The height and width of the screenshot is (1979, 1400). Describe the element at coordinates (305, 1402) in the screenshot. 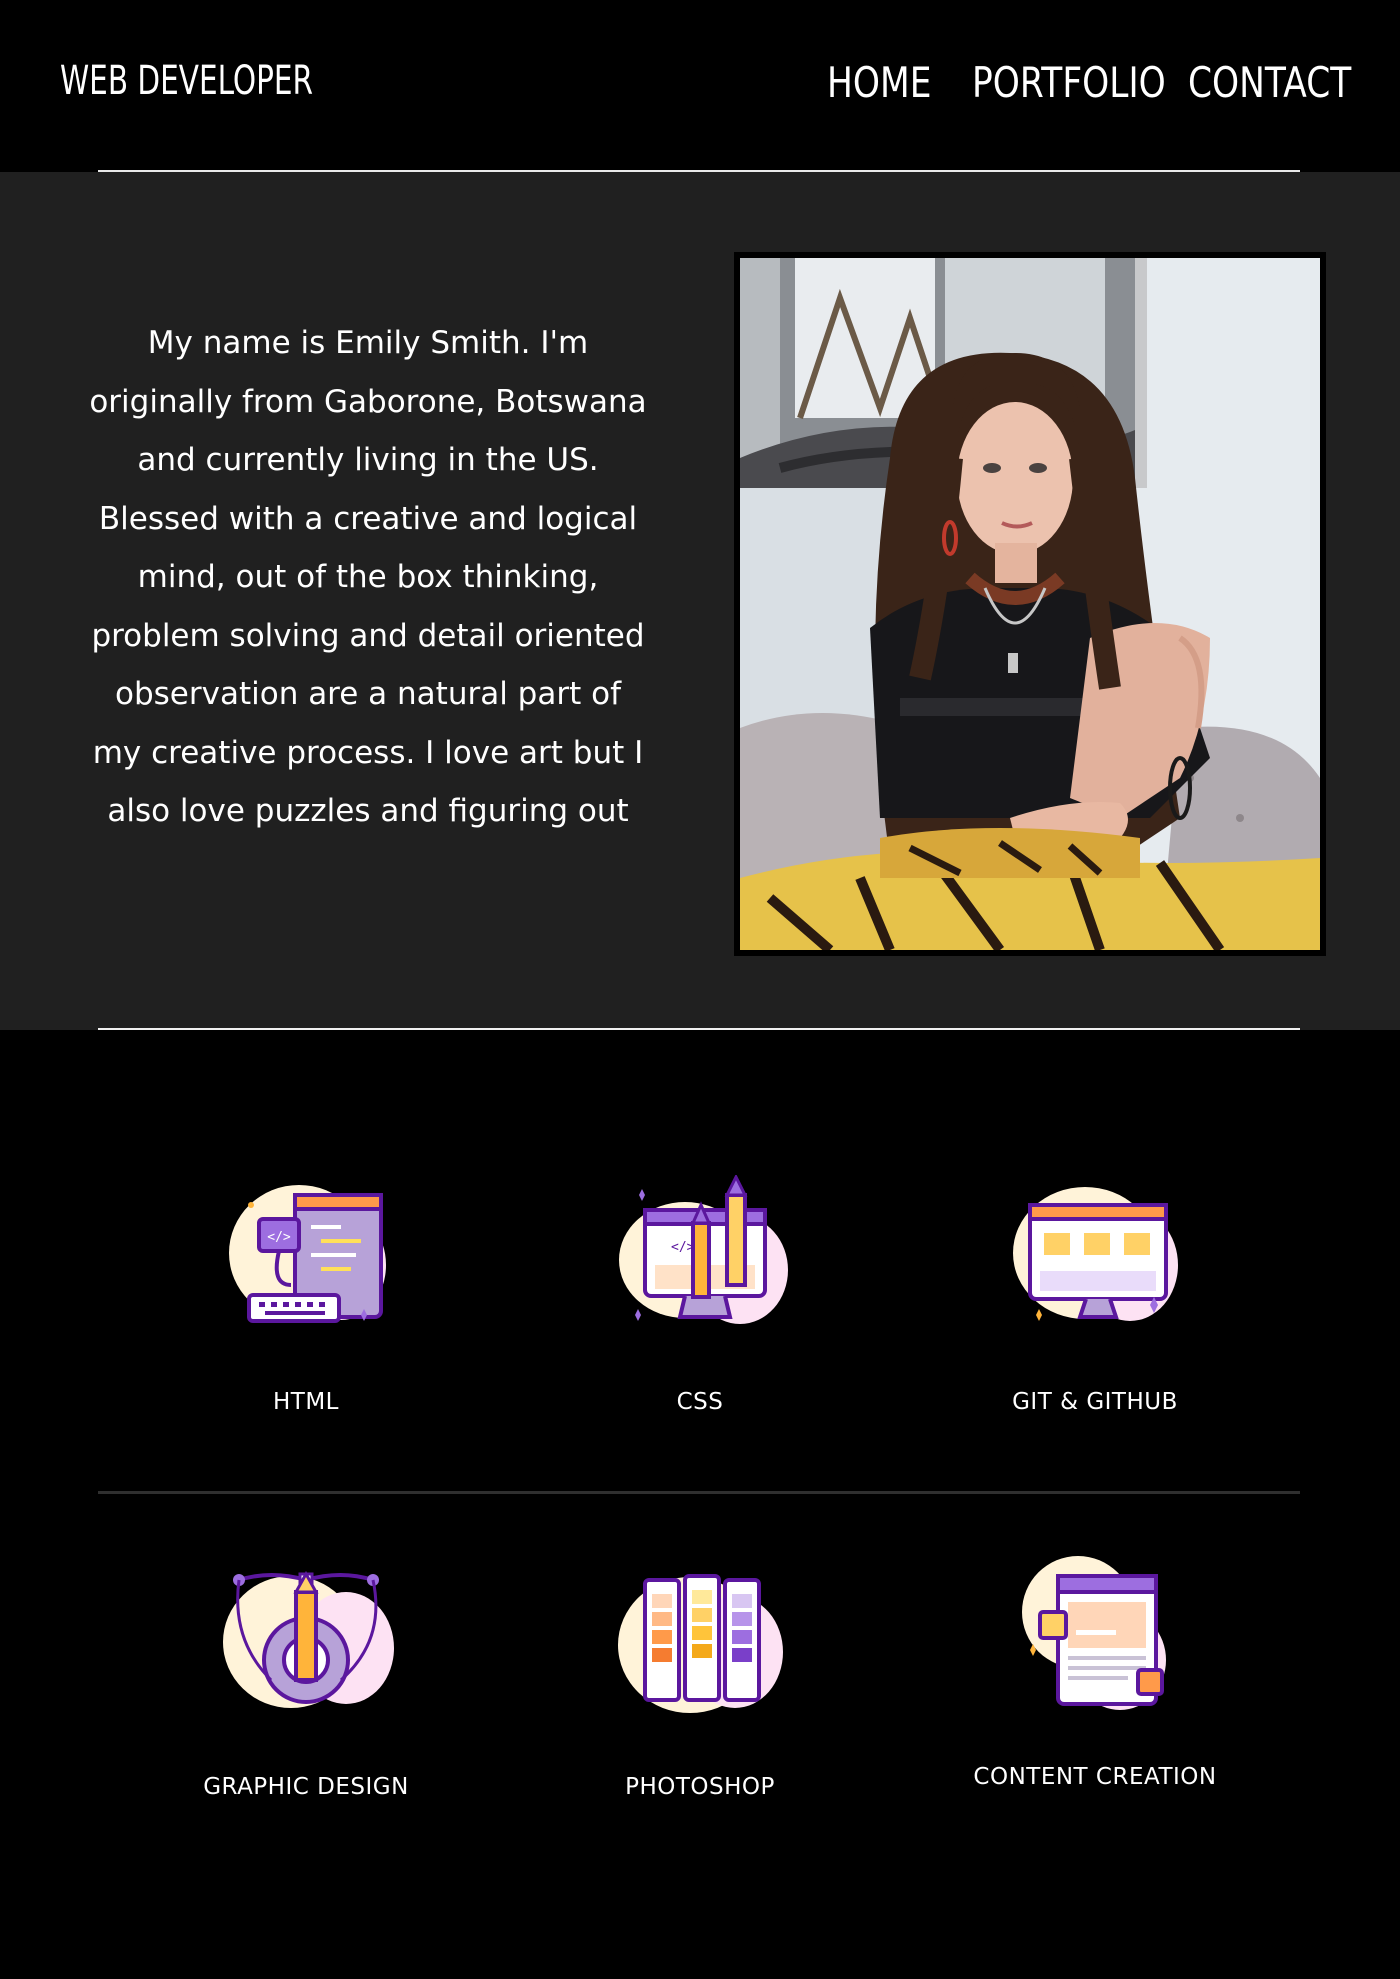

I see `skill-label-html: HTML` at that location.